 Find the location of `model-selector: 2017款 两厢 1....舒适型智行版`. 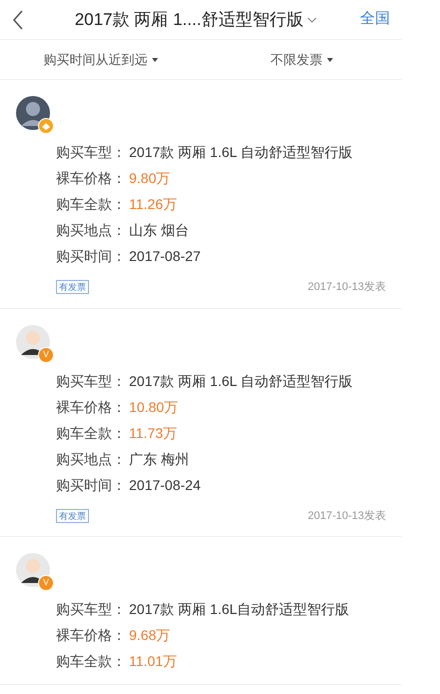

model-selector: 2017款 两厢 1....舒适型智行版 is located at coordinates (196, 19).